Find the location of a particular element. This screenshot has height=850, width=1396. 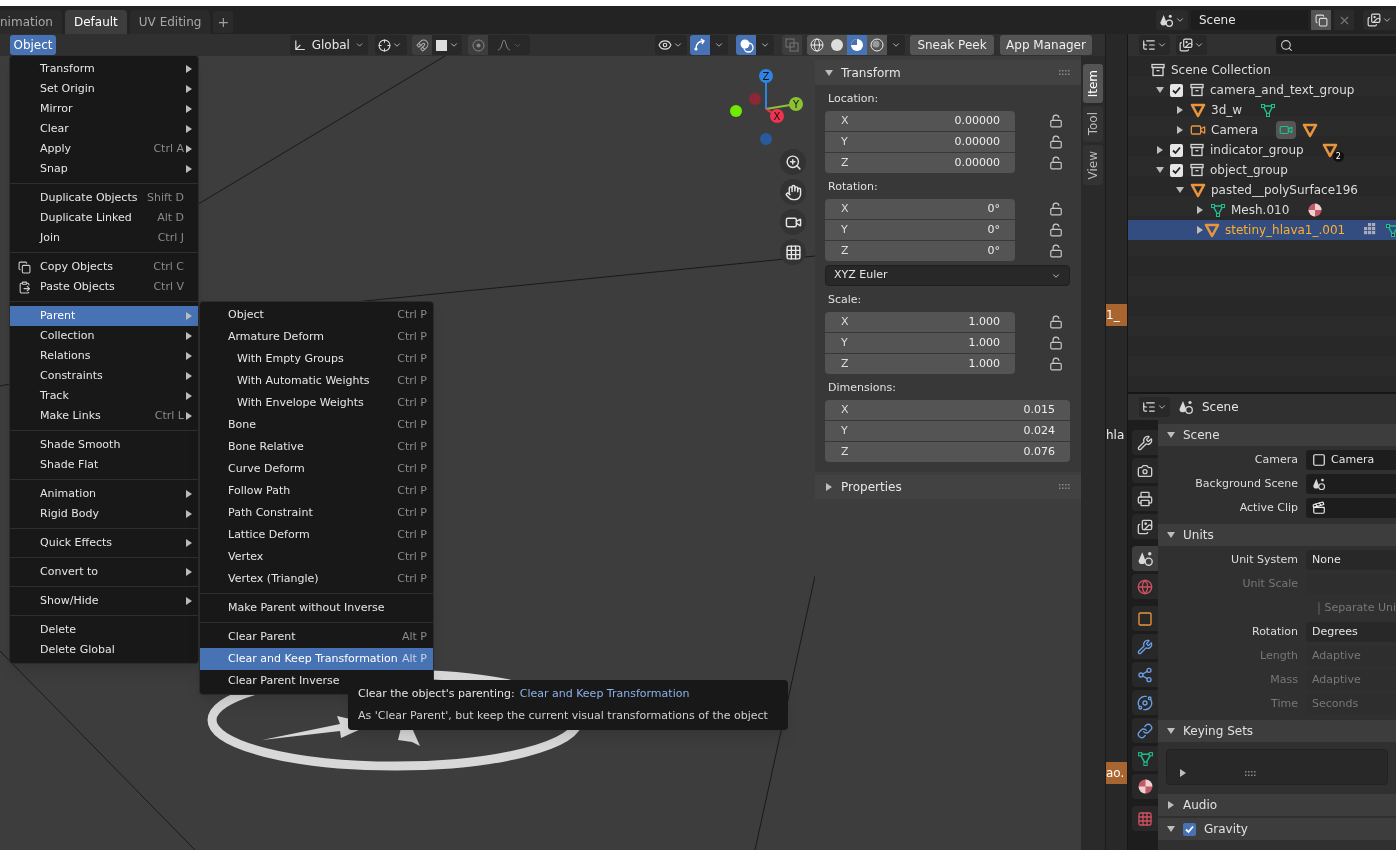

outliner-row: Camera is located at coordinates (1262, 130).